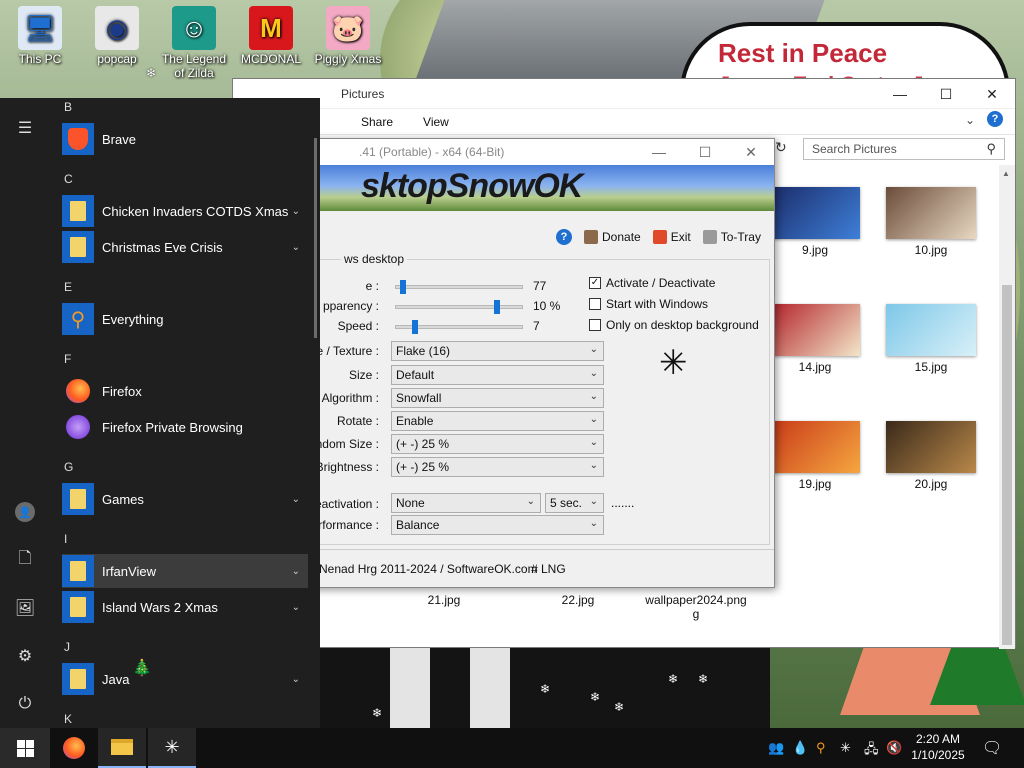 This screenshot has width=1024, height=768. What do you see at coordinates (194, 43) in the screenshot?
I see `desktop-icon-legend-zilda: ☺ The Legend of Zilda` at bounding box center [194, 43].